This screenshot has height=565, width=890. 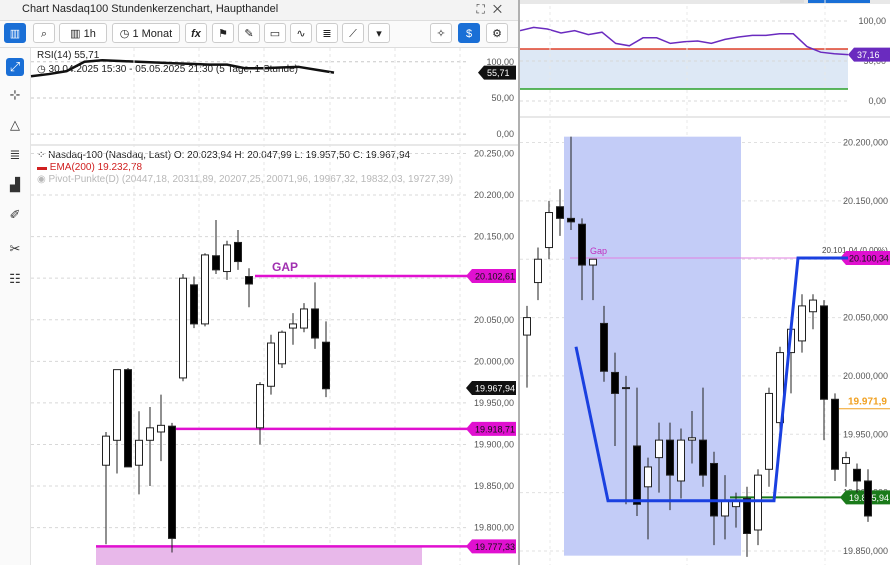 I want to click on sidebar-tool-brush: ✐, so click(x=15, y=215).